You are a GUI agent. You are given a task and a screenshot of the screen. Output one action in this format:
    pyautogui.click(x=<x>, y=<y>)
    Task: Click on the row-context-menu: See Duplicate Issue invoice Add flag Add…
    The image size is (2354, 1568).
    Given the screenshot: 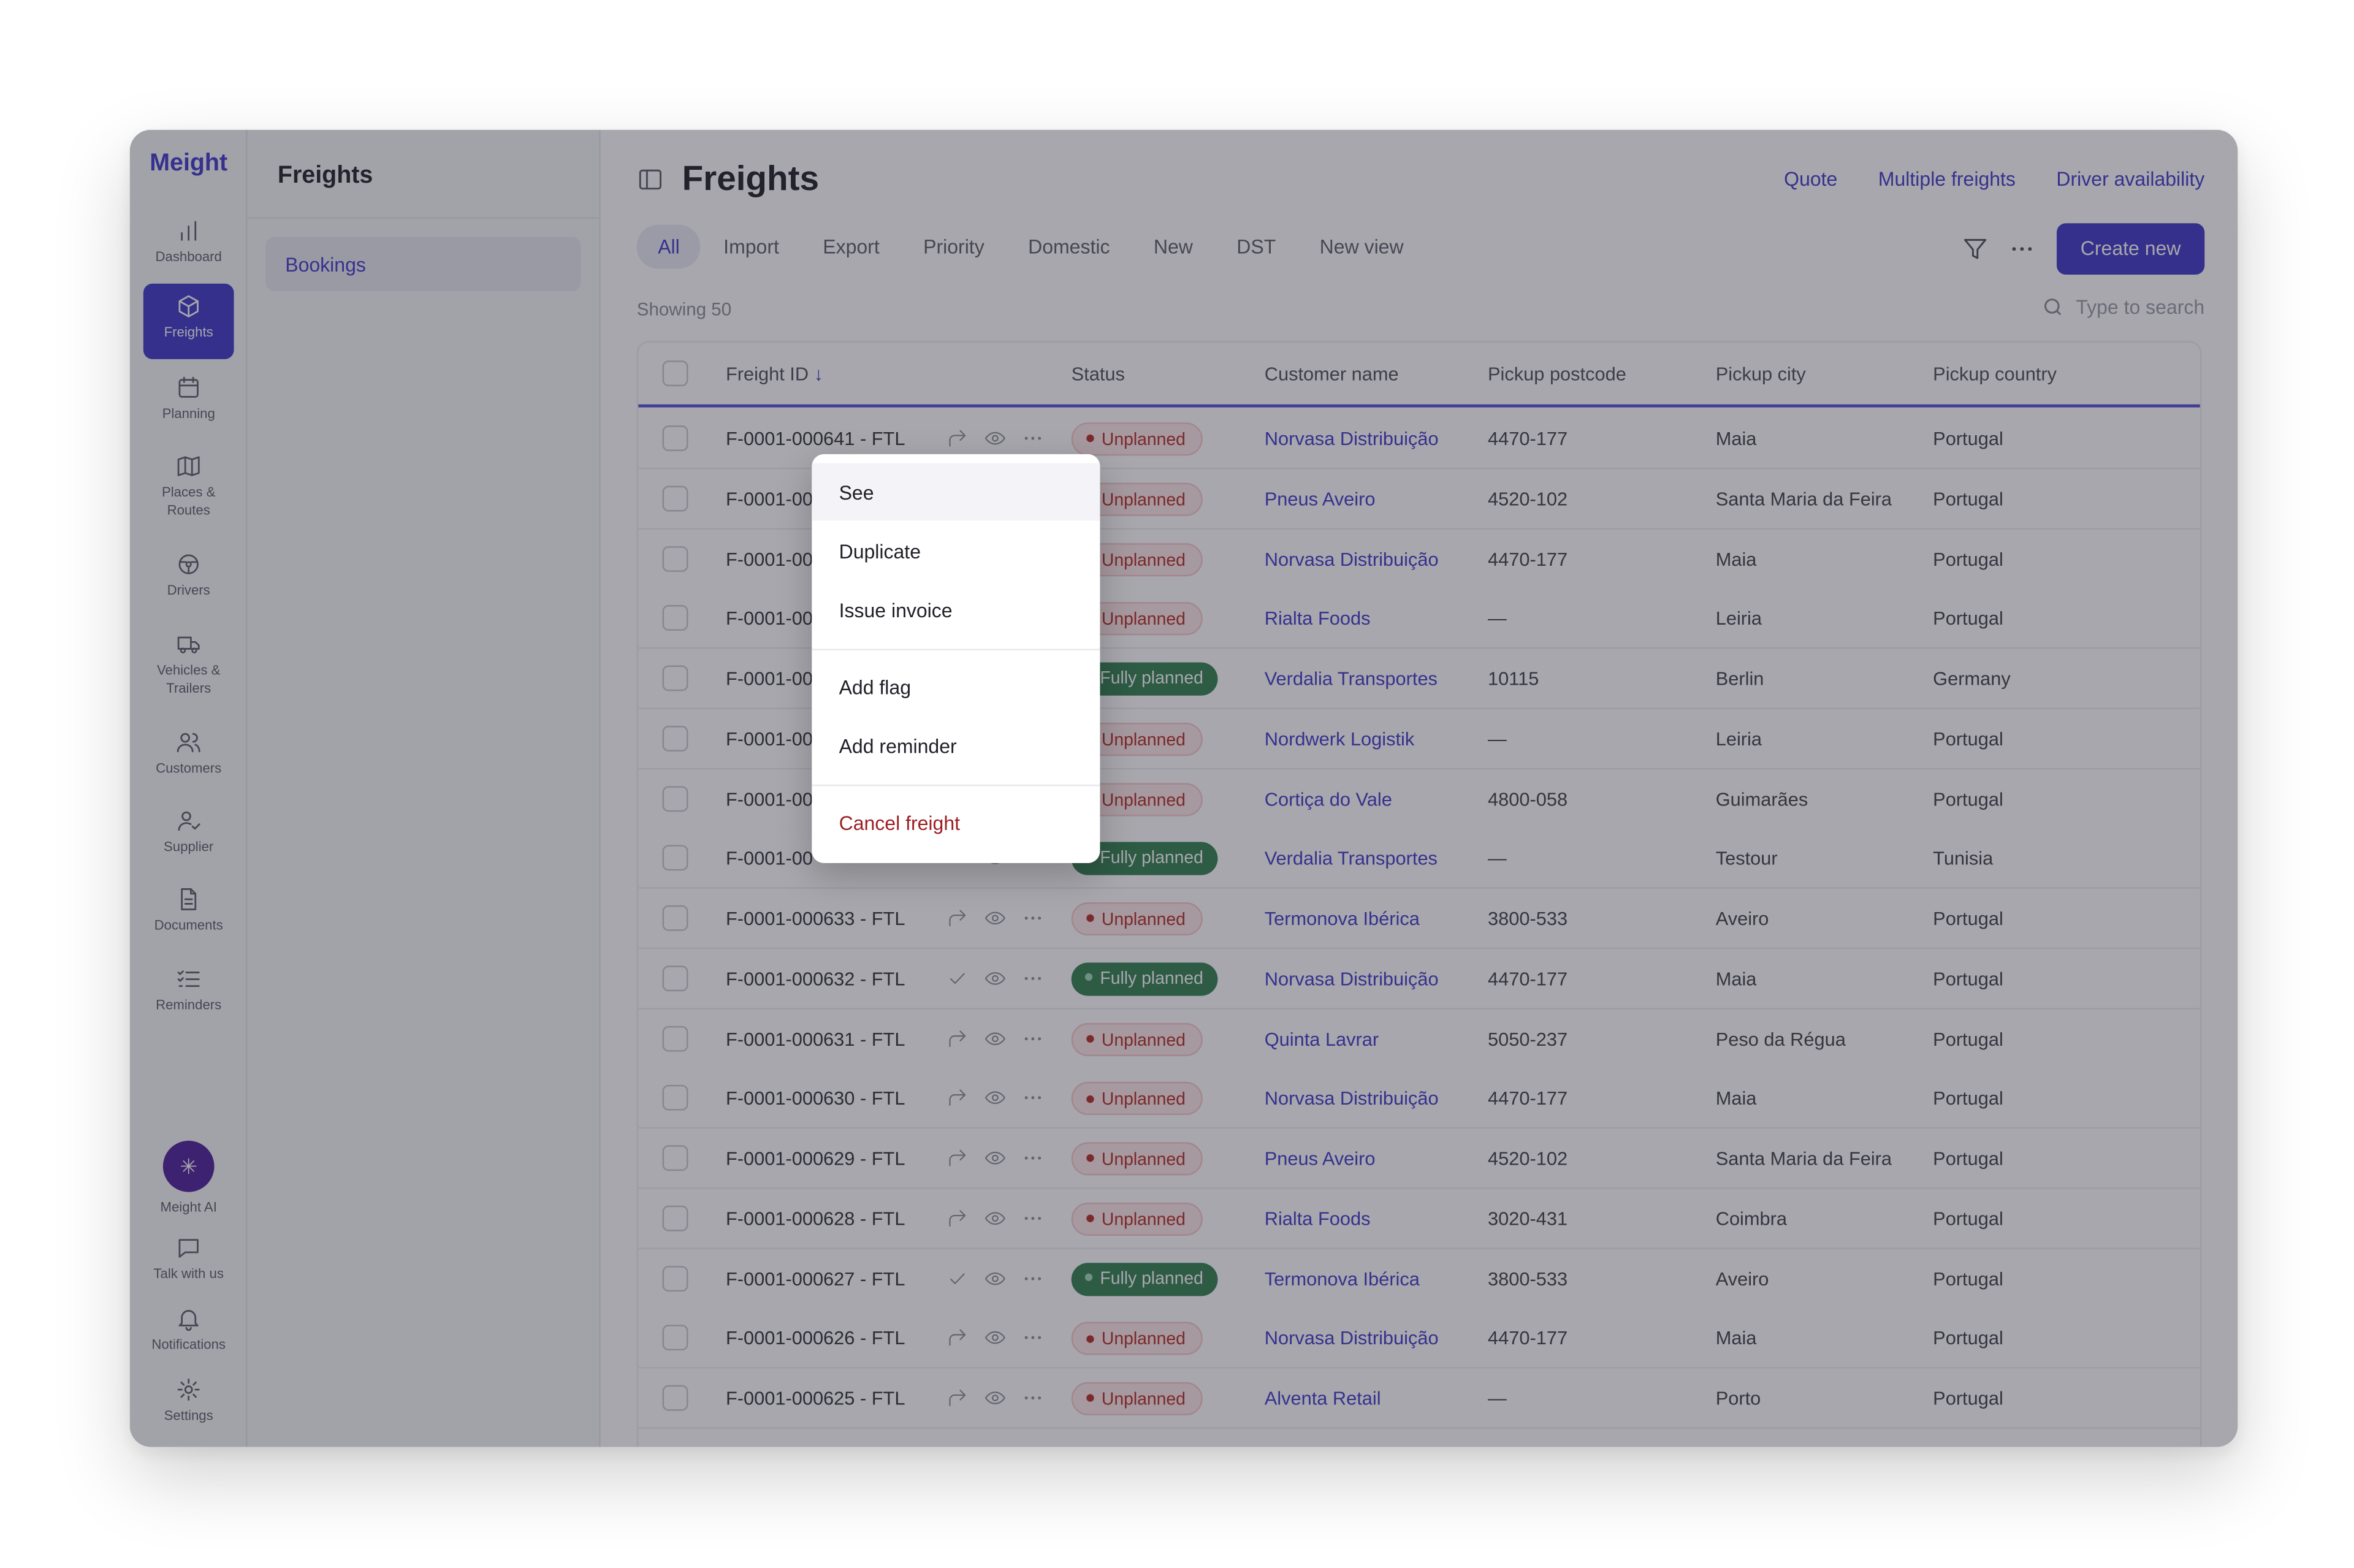 What is the action you would take?
    pyautogui.click(x=956, y=658)
    